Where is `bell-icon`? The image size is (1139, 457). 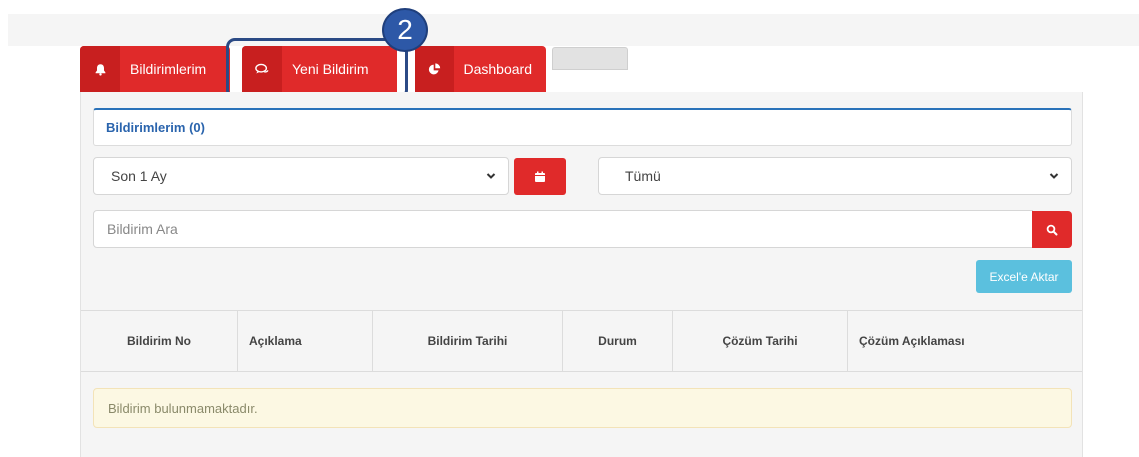 bell-icon is located at coordinates (100, 69).